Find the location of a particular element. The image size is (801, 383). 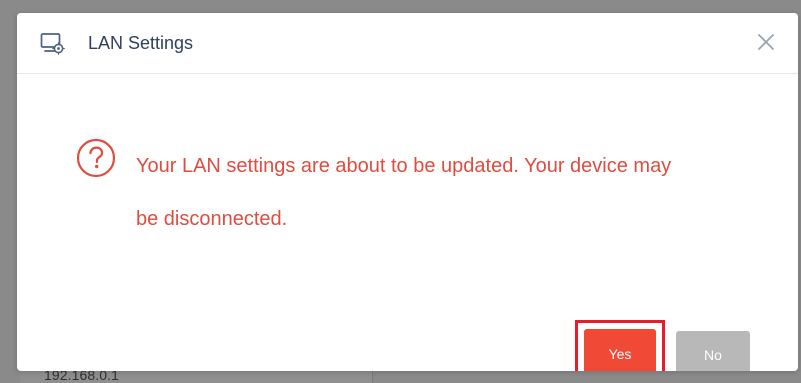

dialog-title: LAN Settings is located at coordinates (141, 43).